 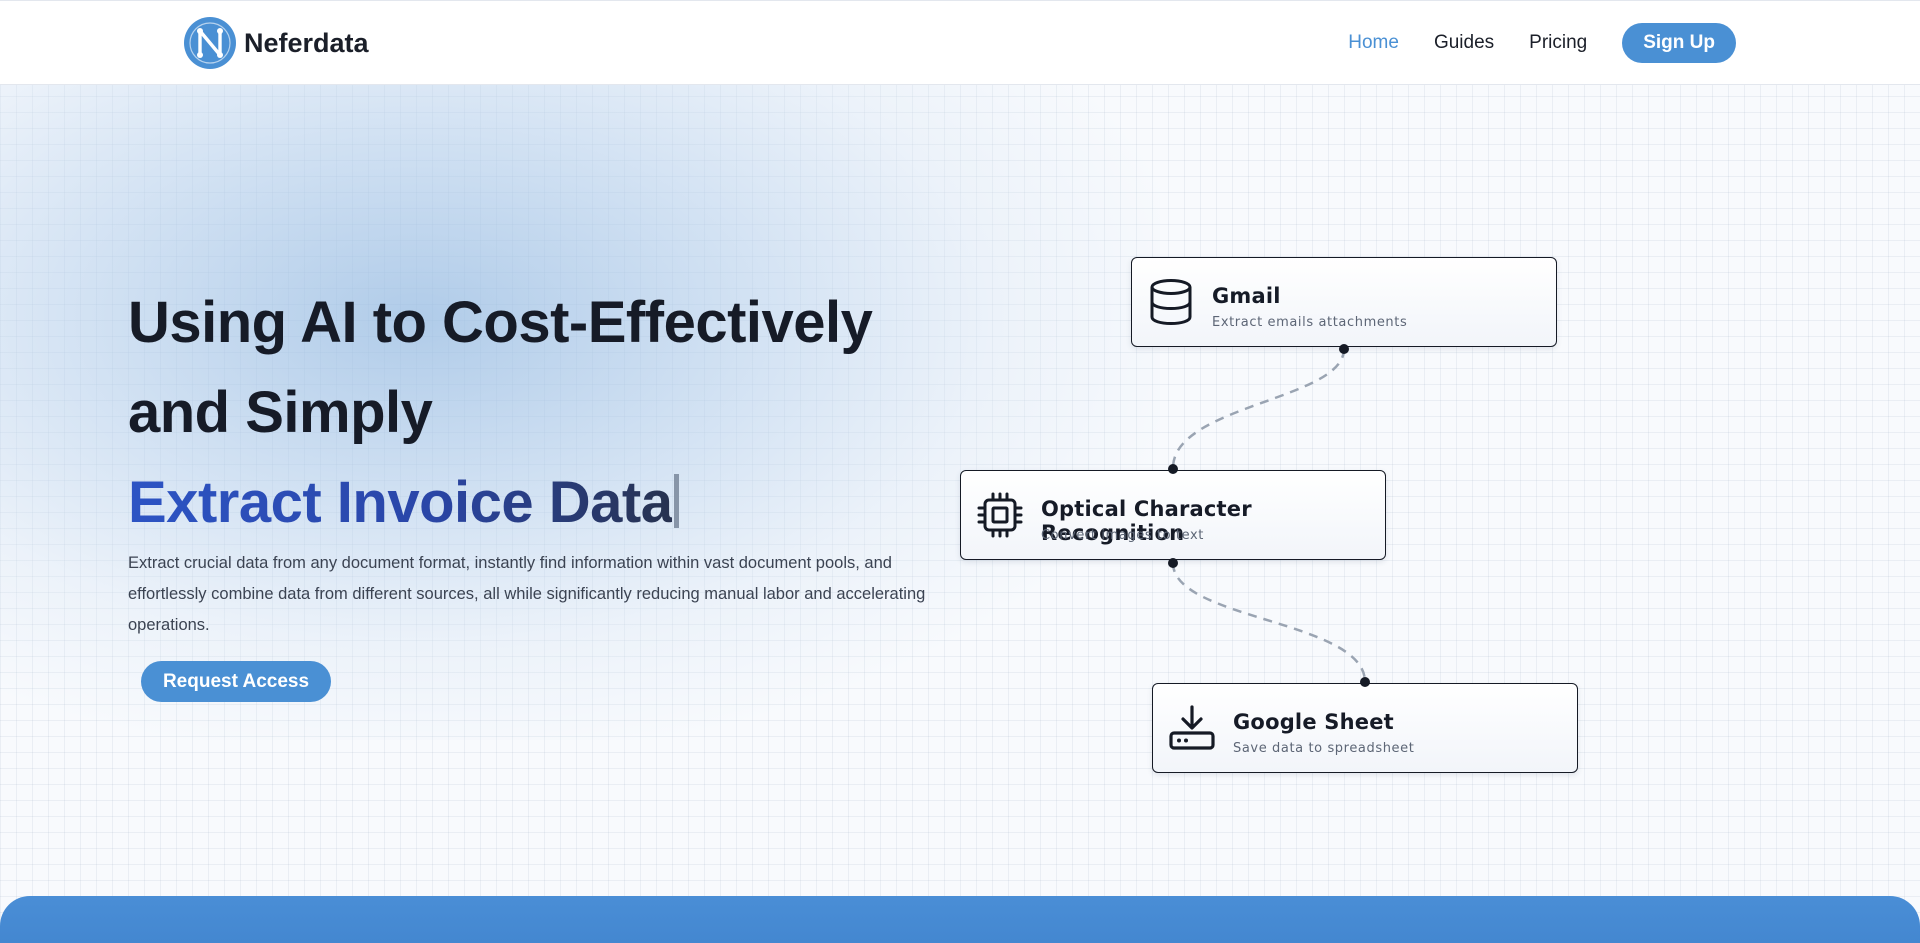 I want to click on flow-node-subtitle: Save data to spreadsheet, so click(x=1324, y=748).